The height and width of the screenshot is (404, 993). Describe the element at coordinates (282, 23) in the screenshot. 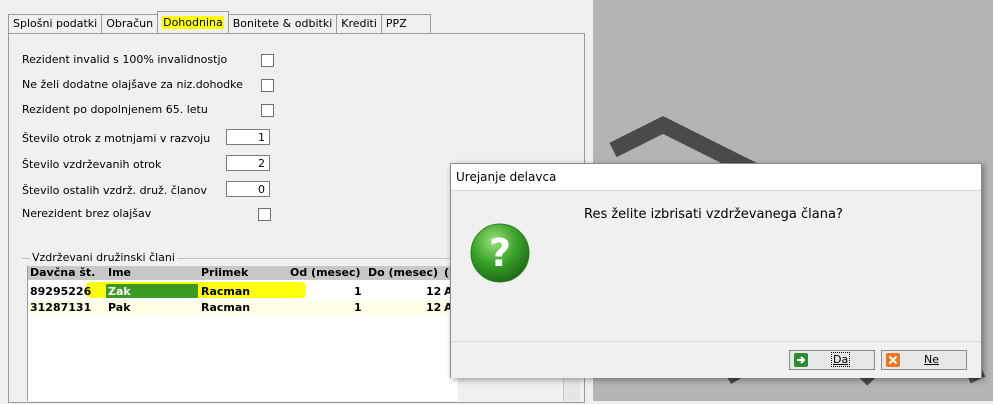

I see `tab-benefits: Bonitete & odbitki` at that location.